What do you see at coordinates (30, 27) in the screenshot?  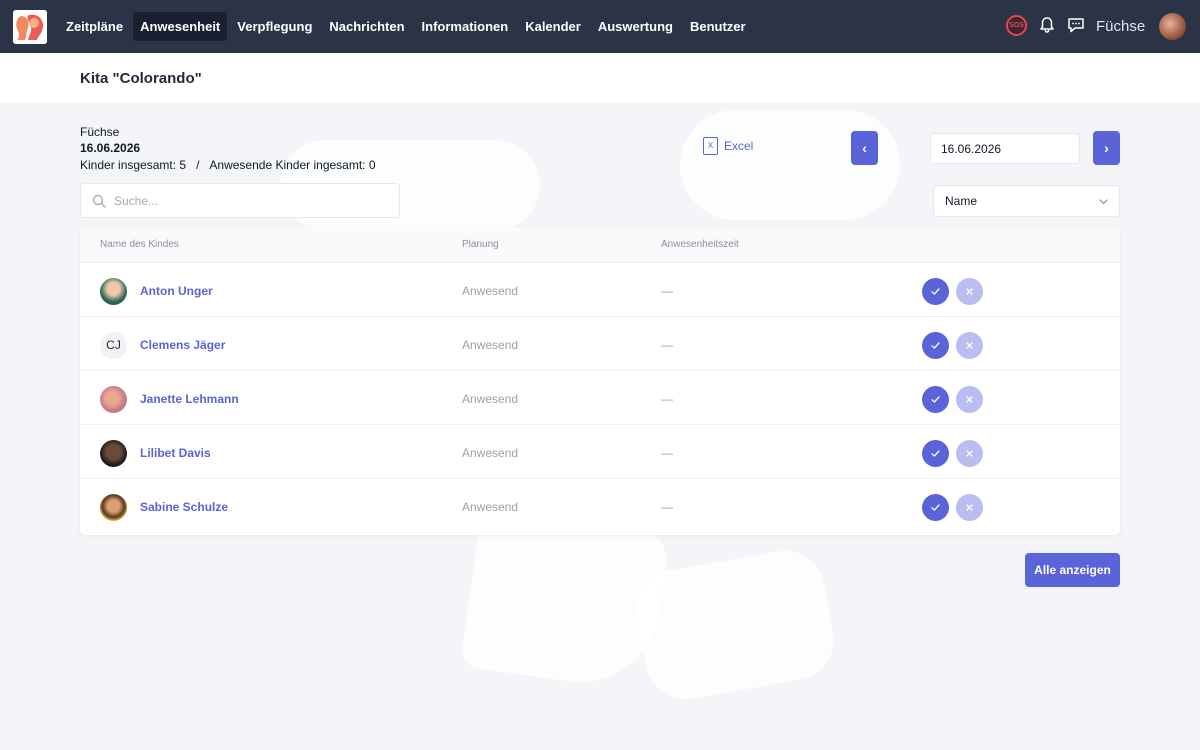 I see `app-logo` at bounding box center [30, 27].